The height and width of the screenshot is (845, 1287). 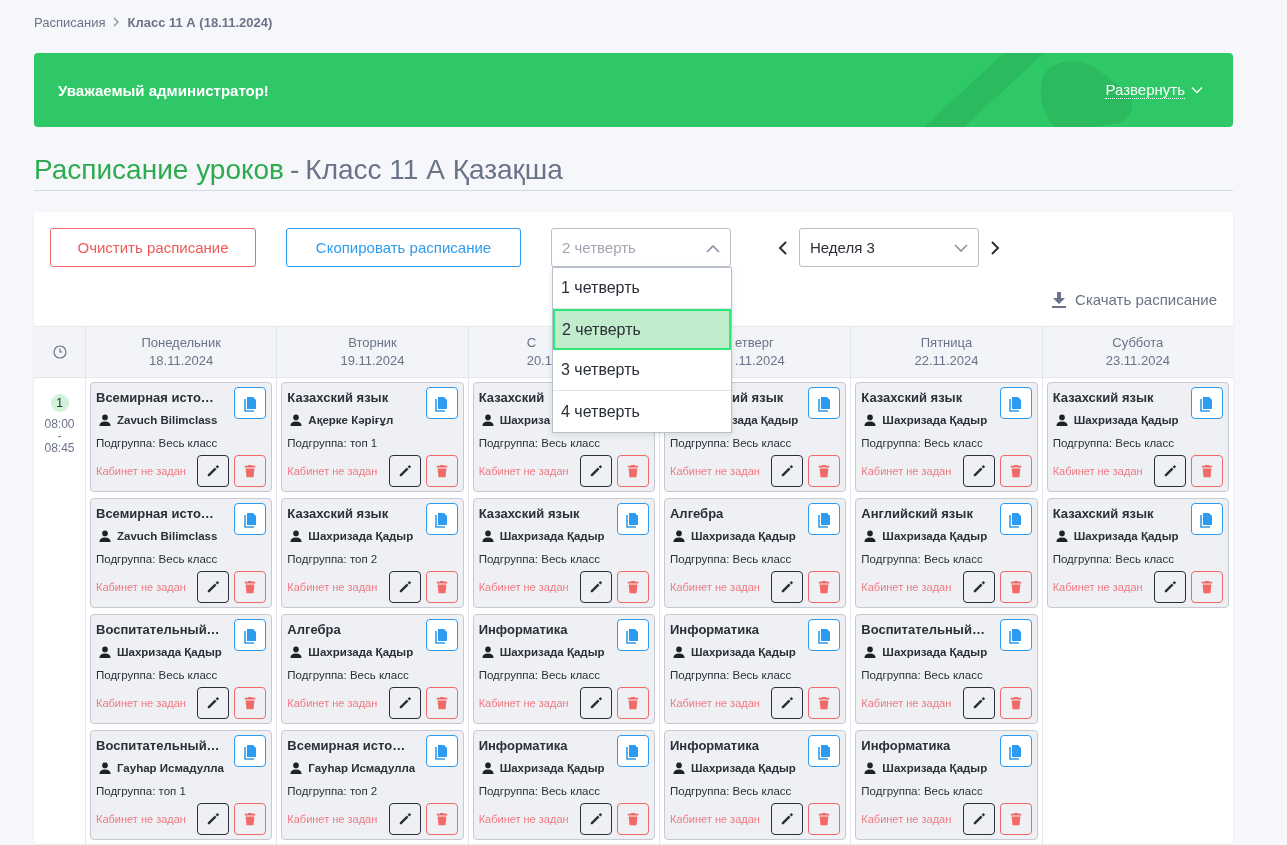 I want to click on quarter-select: 2 четверть, so click(x=641, y=247).